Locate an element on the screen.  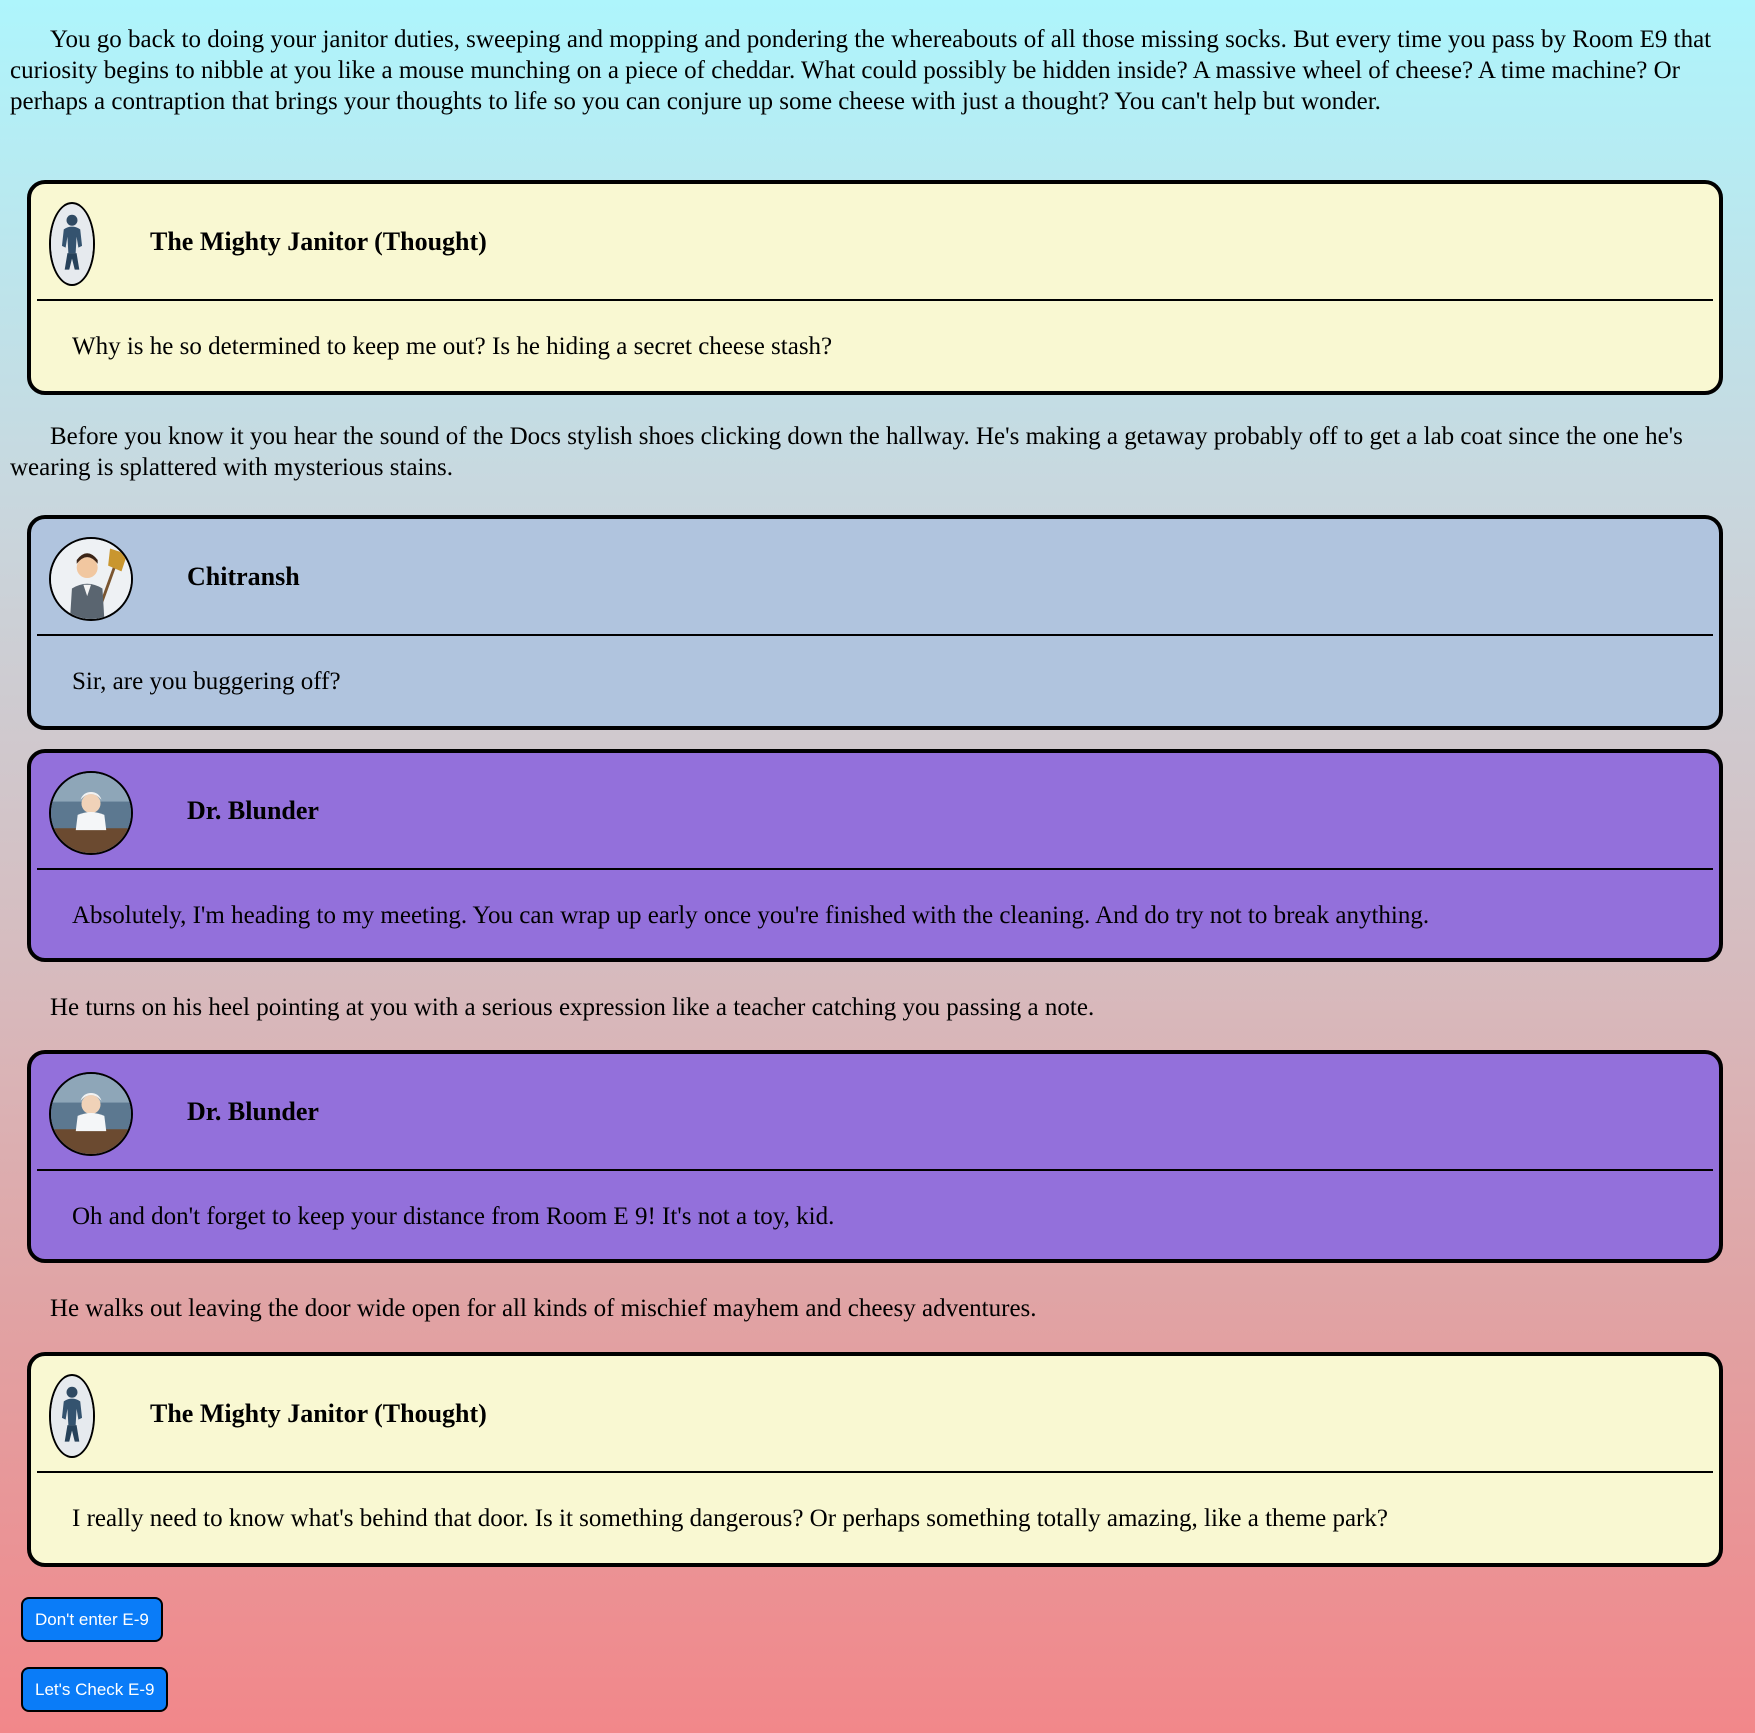
lets-check-e9-button: Let's Check E-9 is located at coordinates (95, 1689).